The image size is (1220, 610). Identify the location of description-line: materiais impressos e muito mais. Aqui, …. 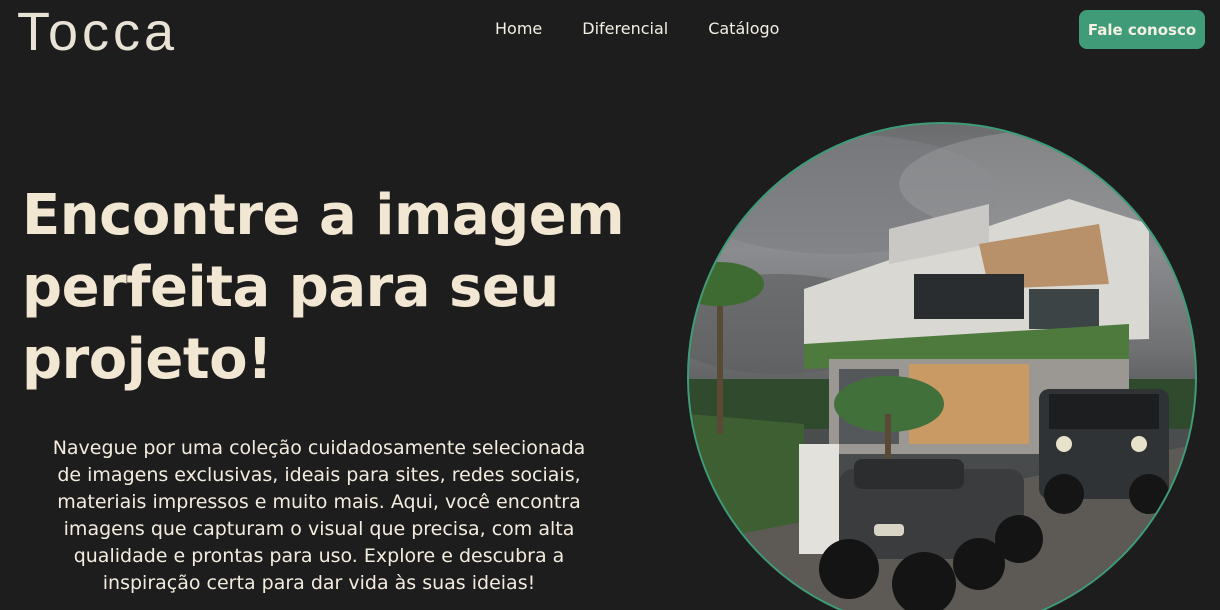
(319, 502).